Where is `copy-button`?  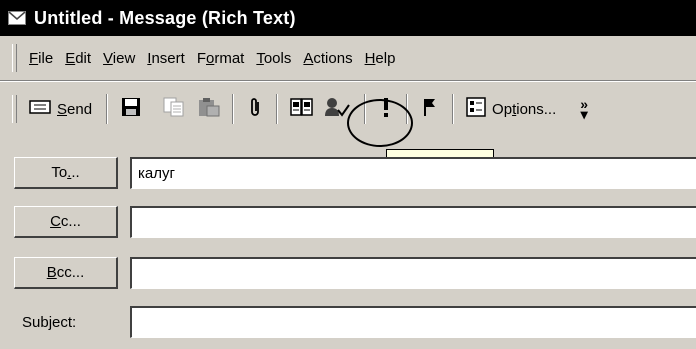
copy-button is located at coordinates (174, 109).